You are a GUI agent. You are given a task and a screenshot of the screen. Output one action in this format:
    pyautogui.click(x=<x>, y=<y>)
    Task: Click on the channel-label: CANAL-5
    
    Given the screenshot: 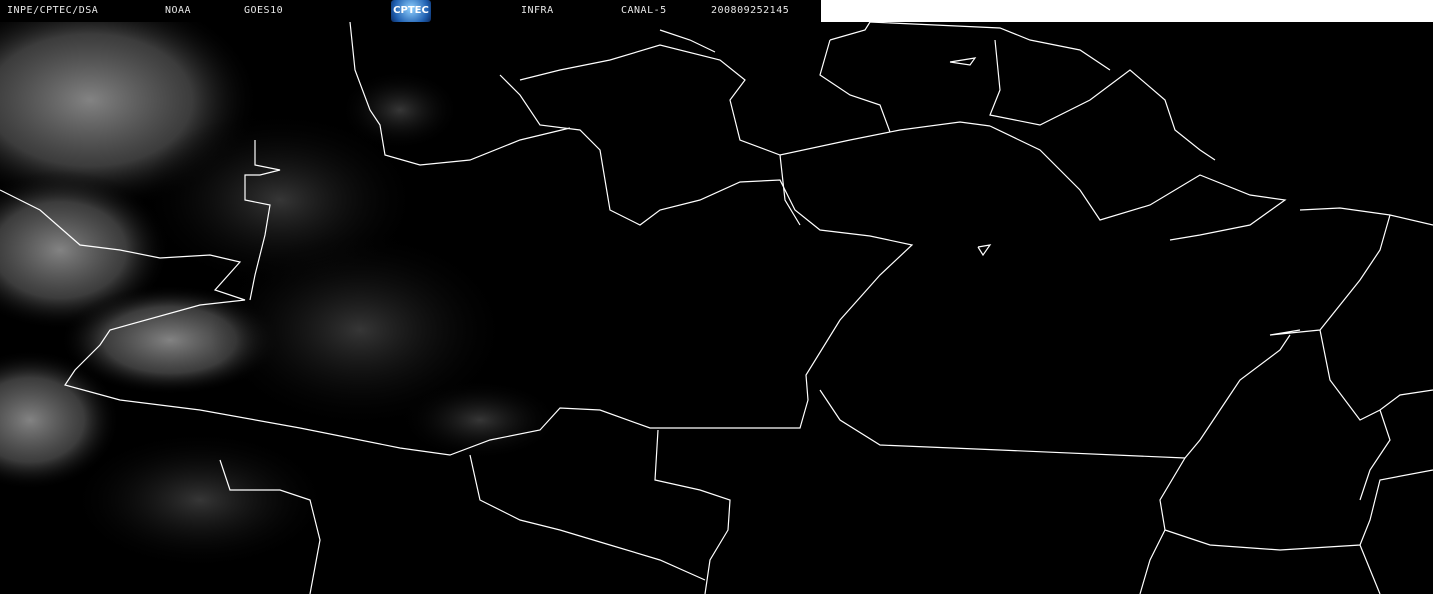 What is the action you would take?
    pyautogui.click(x=644, y=10)
    